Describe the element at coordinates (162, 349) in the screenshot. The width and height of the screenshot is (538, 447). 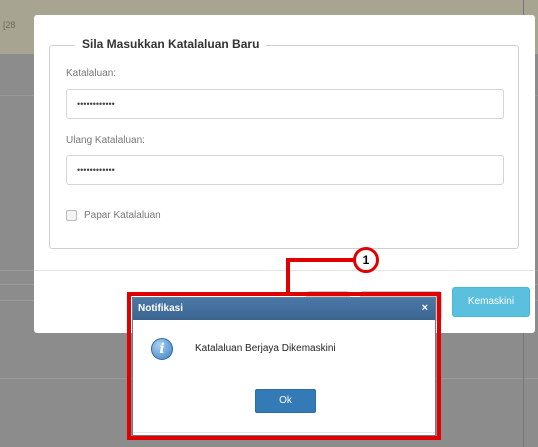
I see `info-icon: i` at that location.